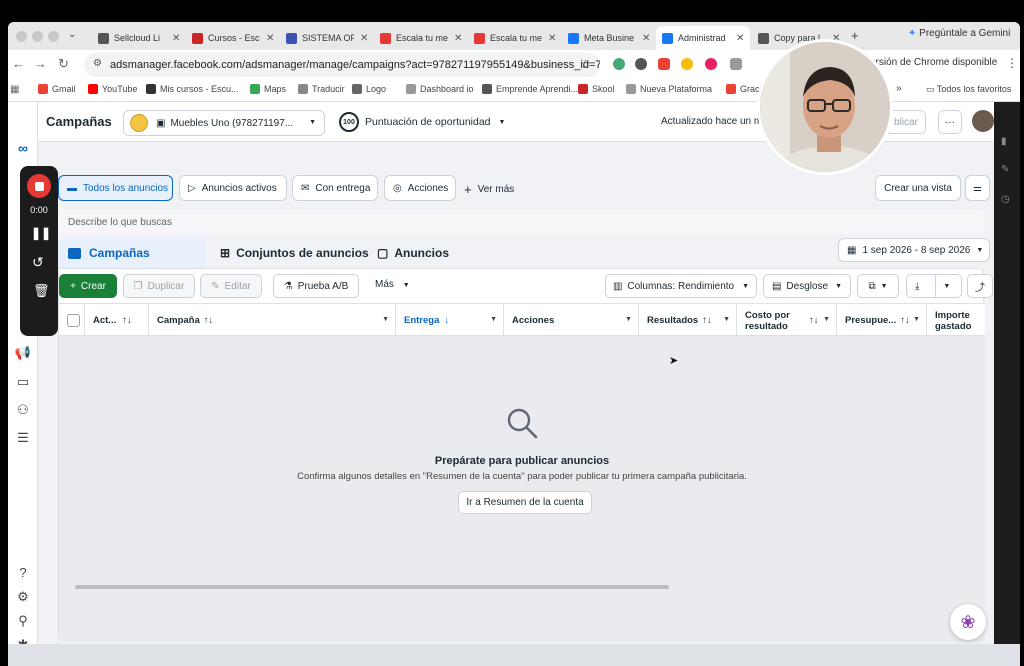  What do you see at coordinates (159, 286) in the screenshot?
I see `duplicate-button: ❐ Duplicar` at bounding box center [159, 286].